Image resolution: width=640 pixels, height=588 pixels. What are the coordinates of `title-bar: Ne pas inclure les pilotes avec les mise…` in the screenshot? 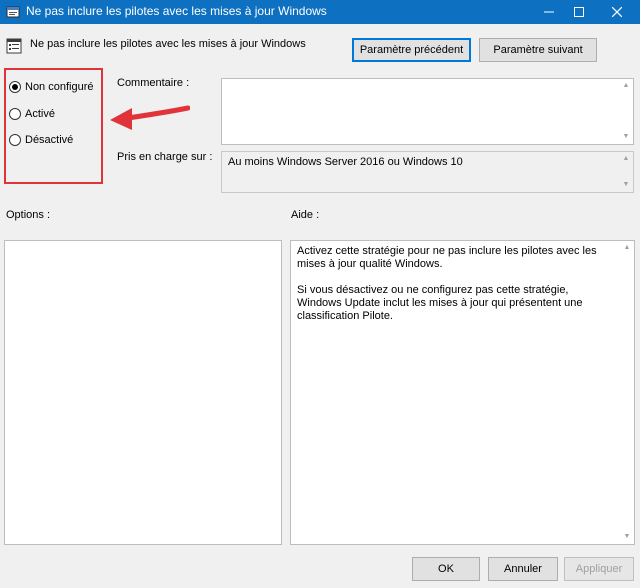 It's located at (320, 12).